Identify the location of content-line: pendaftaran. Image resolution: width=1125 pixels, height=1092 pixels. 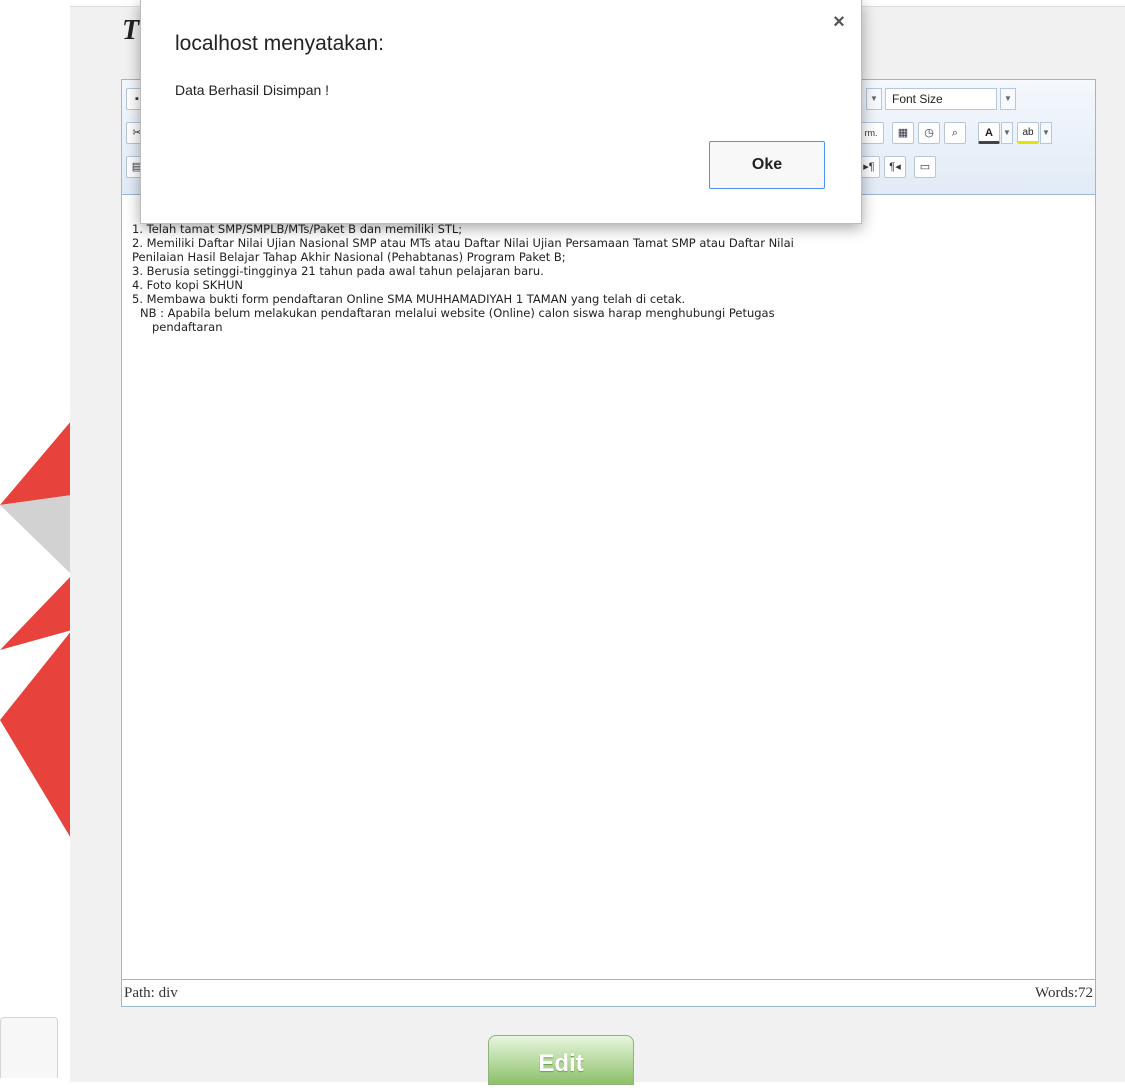
(187, 327).